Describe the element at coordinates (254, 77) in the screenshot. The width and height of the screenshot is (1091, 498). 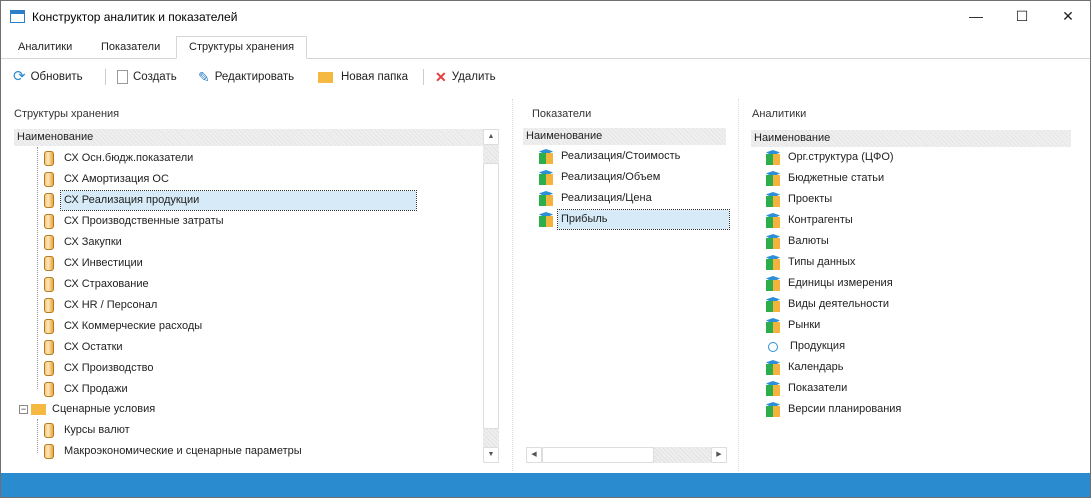
I see `edit-label: Редактировать` at that location.